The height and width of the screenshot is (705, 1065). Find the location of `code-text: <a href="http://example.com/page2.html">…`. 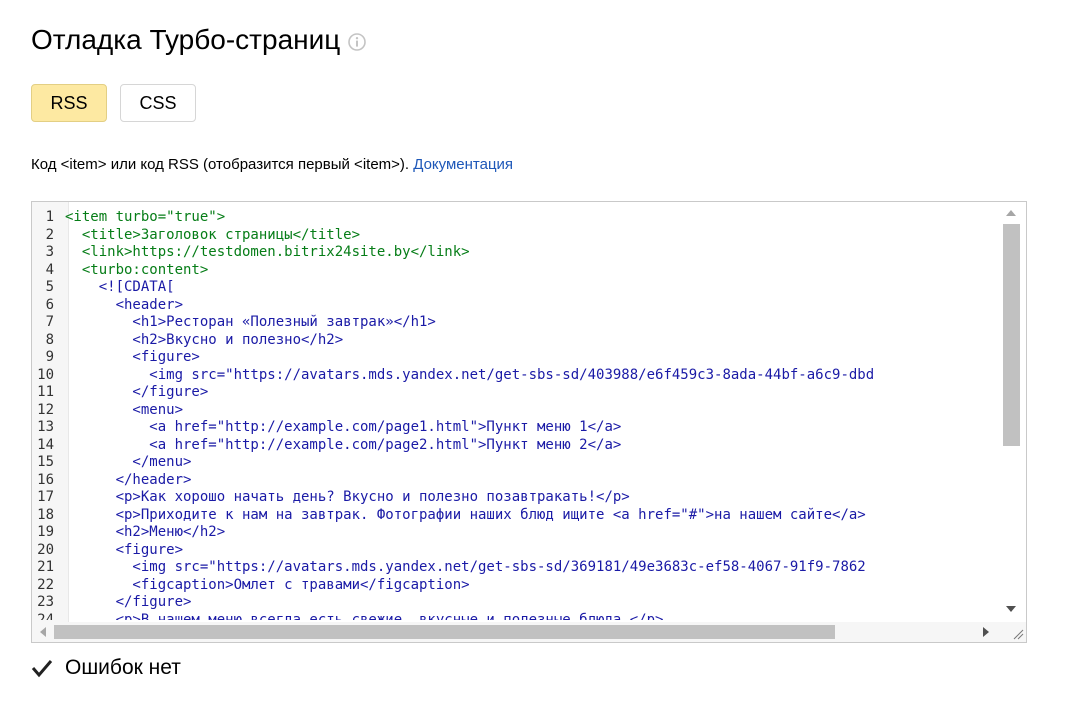

code-text: <a href="http://example.com/page2.html">… is located at coordinates (343, 446).